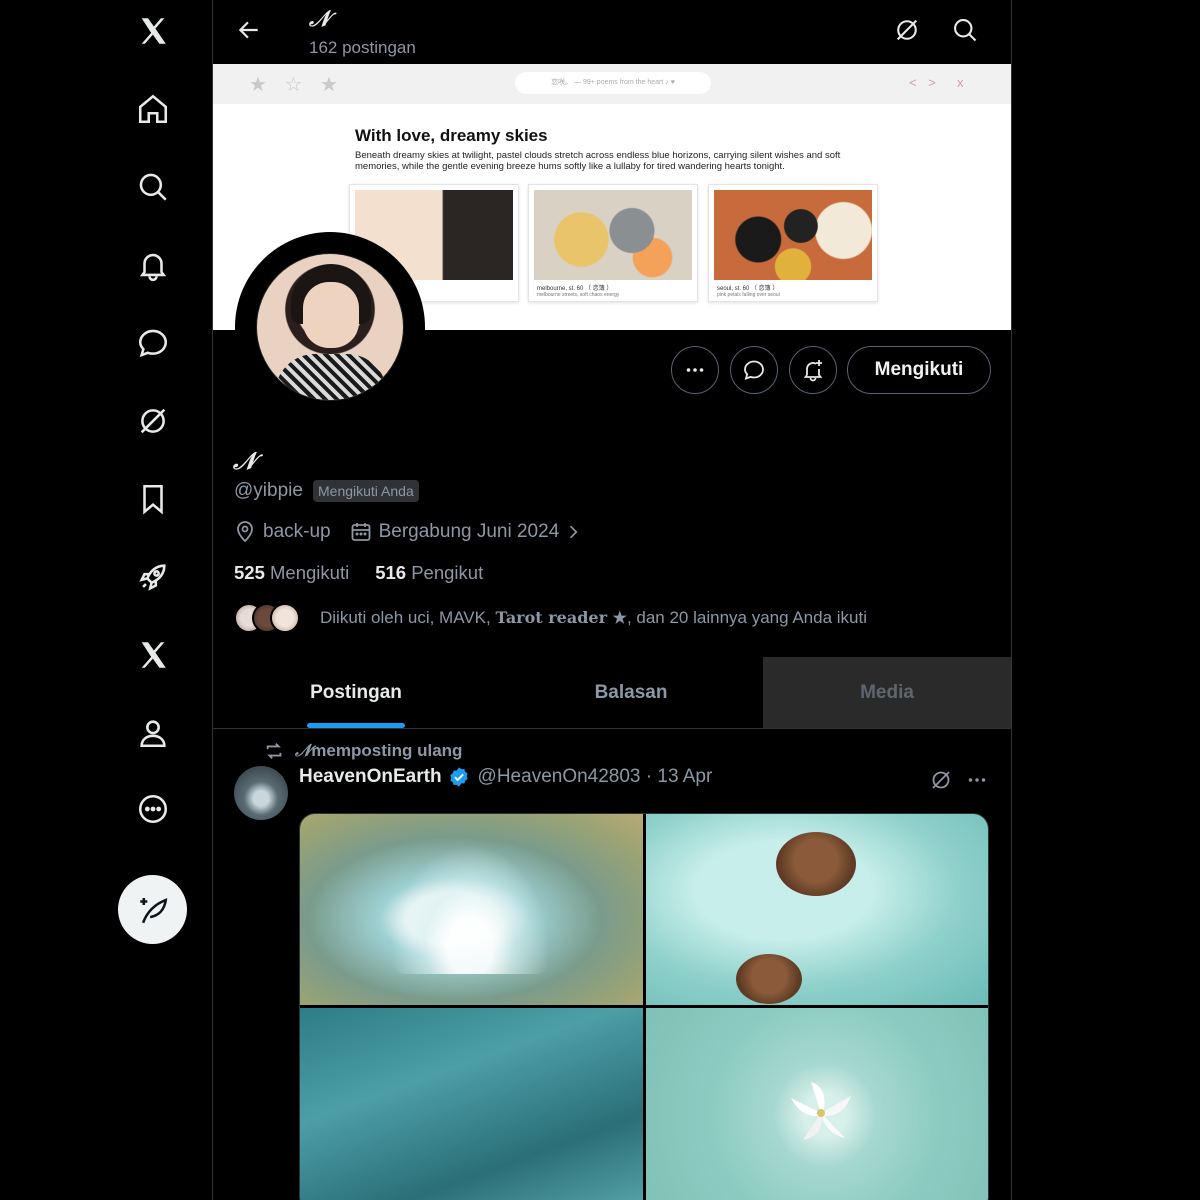 The height and width of the screenshot is (1200, 1200). I want to click on following-count: 525, so click(249, 572).